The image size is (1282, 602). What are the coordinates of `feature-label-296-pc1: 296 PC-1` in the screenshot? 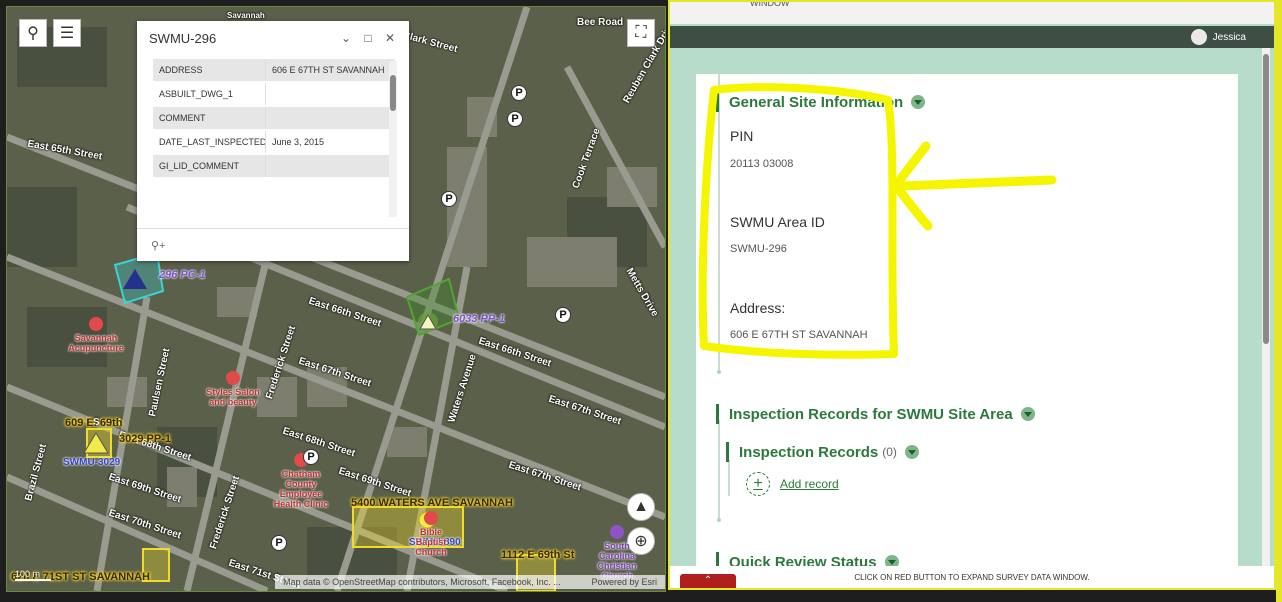 It's located at (182, 275).